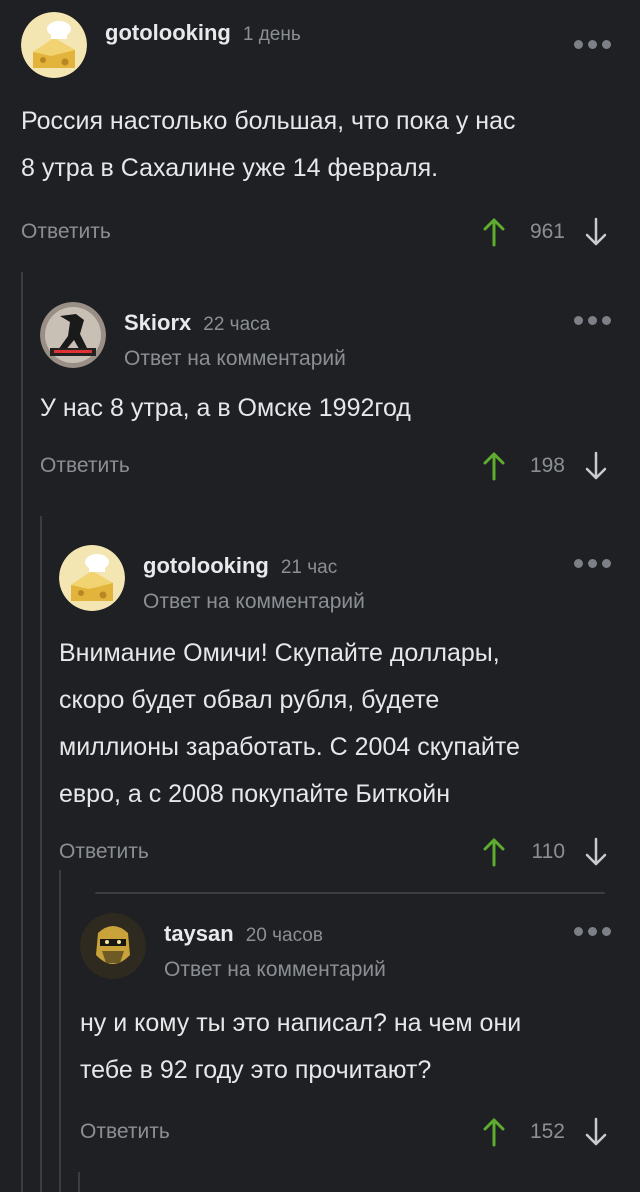 The image size is (640, 1192). I want to click on comment-time: 1 день, so click(271, 34).